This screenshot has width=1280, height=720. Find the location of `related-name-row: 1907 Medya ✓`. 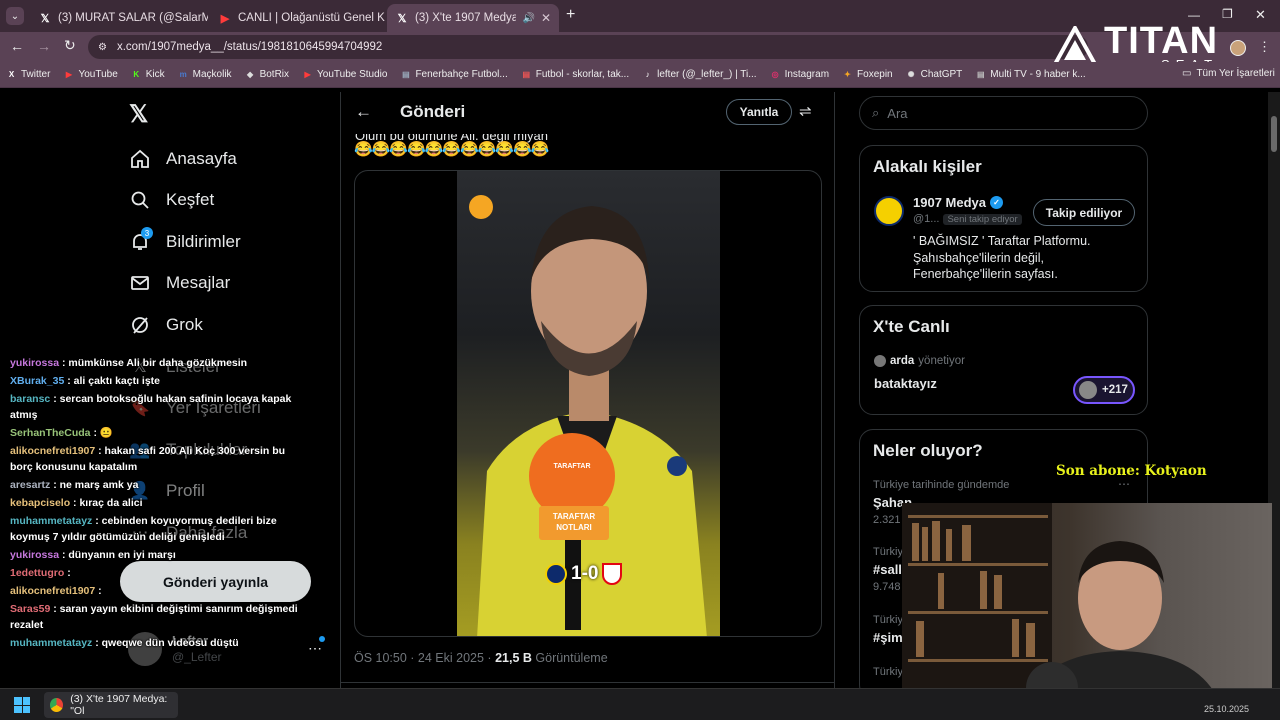

related-name-row: 1907 Medya ✓ is located at coordinates (958, 202).